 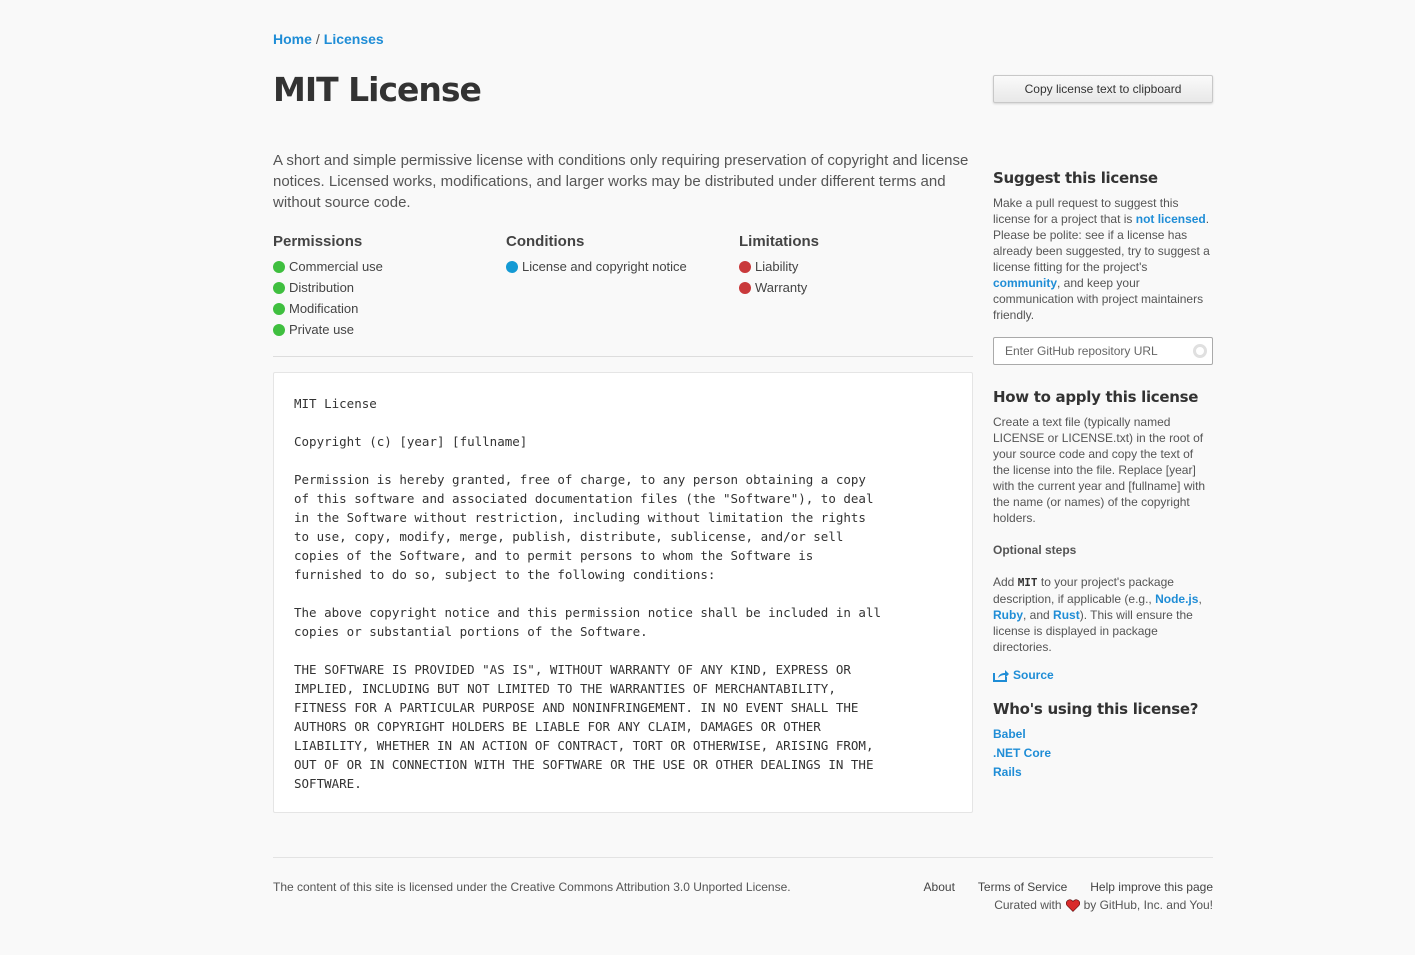 What do you see at coordinates (1075, 178) in the screenshot?
I see `suggest-heading: Suggest this license` at bounding box center [1075, 178].